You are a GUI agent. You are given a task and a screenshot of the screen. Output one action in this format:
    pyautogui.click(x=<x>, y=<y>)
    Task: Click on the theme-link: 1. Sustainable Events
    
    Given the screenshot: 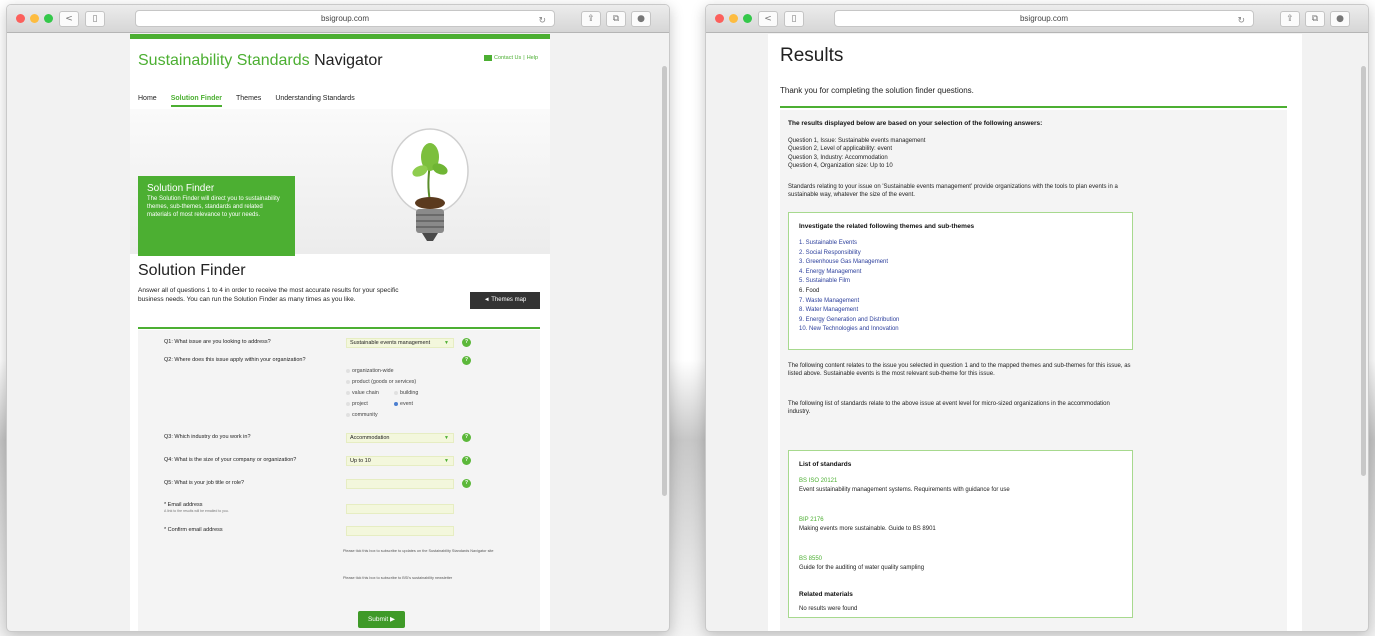 What is the action you would take?
    pyautogui.click(x=849, y=244)
    